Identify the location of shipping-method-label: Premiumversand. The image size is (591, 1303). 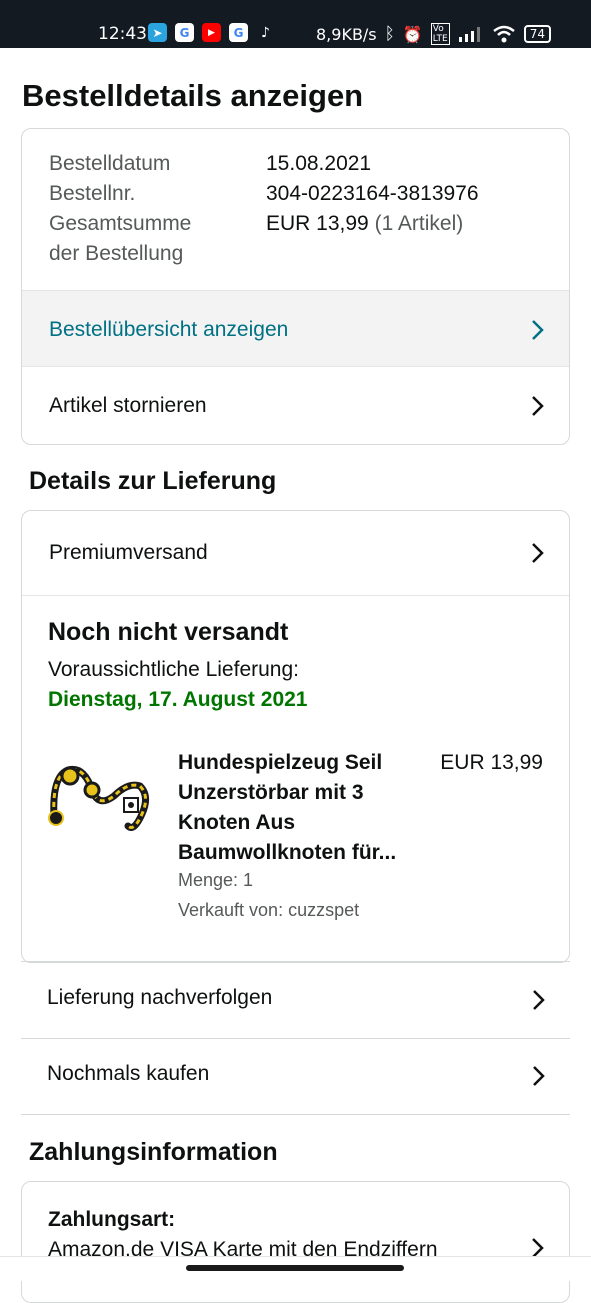
(128, 552).